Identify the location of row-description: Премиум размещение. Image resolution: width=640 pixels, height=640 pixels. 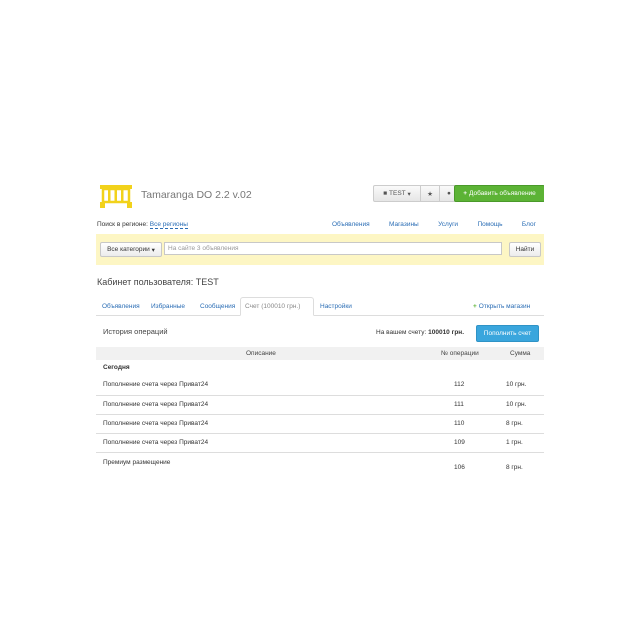
(137, 462).